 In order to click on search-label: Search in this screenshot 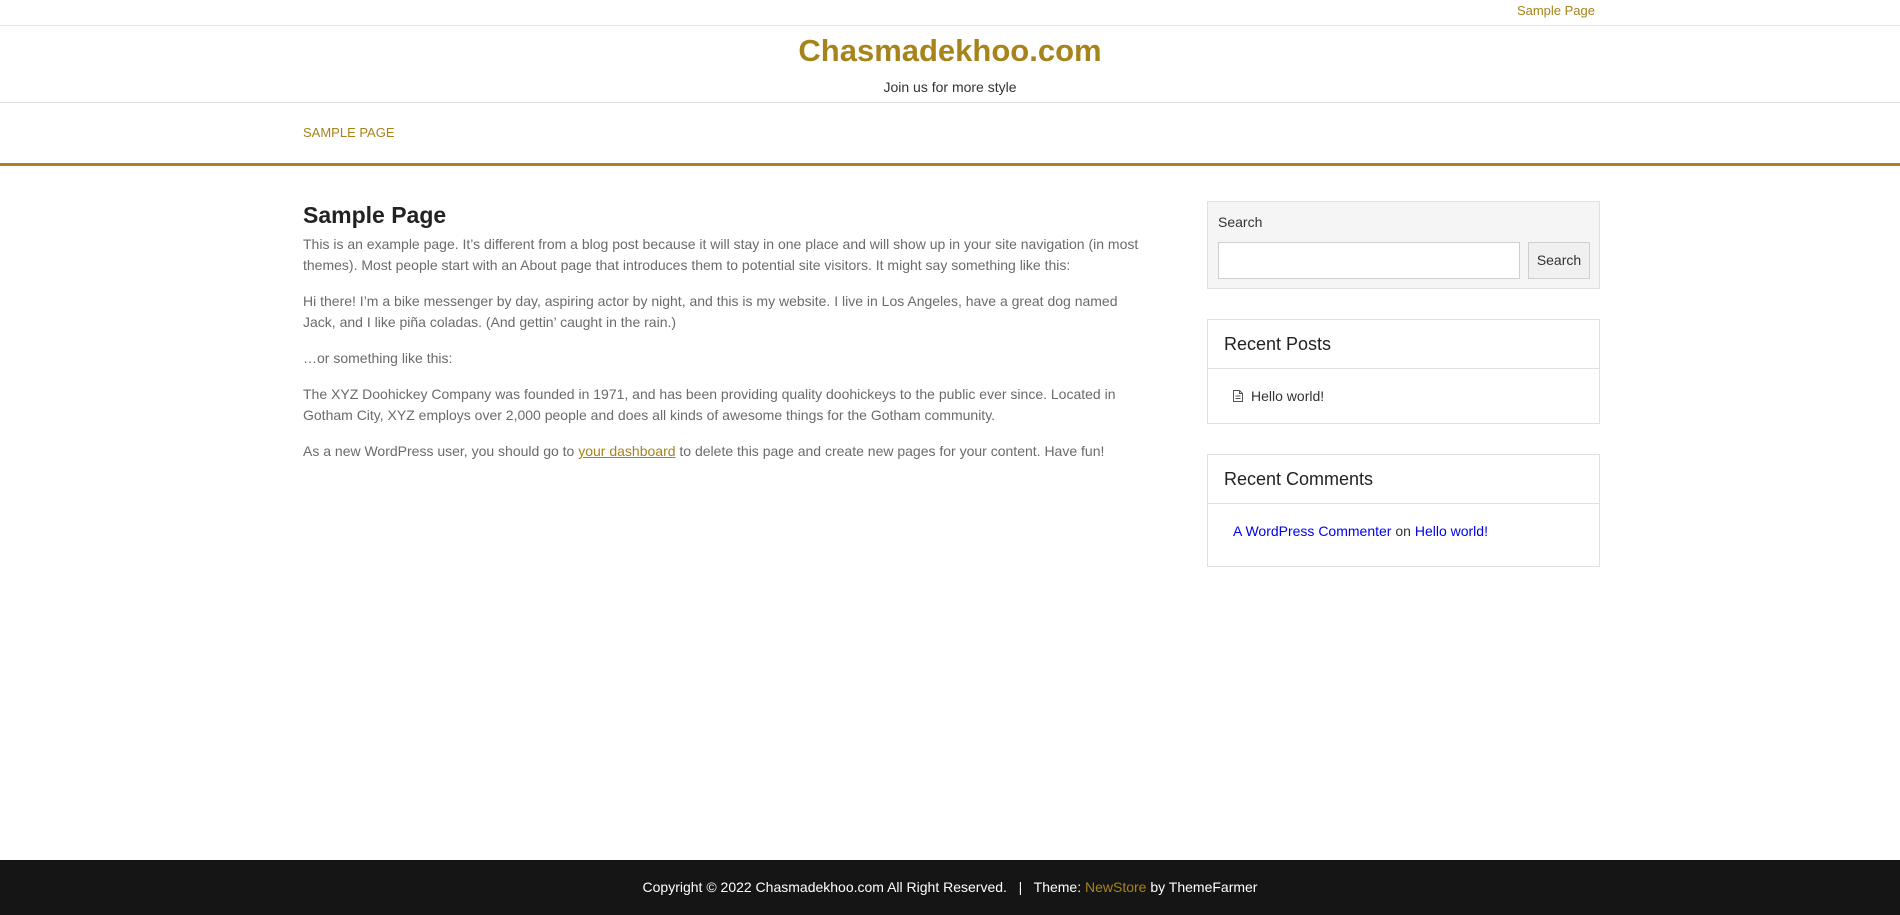, I will do `click(1240, 222)`.